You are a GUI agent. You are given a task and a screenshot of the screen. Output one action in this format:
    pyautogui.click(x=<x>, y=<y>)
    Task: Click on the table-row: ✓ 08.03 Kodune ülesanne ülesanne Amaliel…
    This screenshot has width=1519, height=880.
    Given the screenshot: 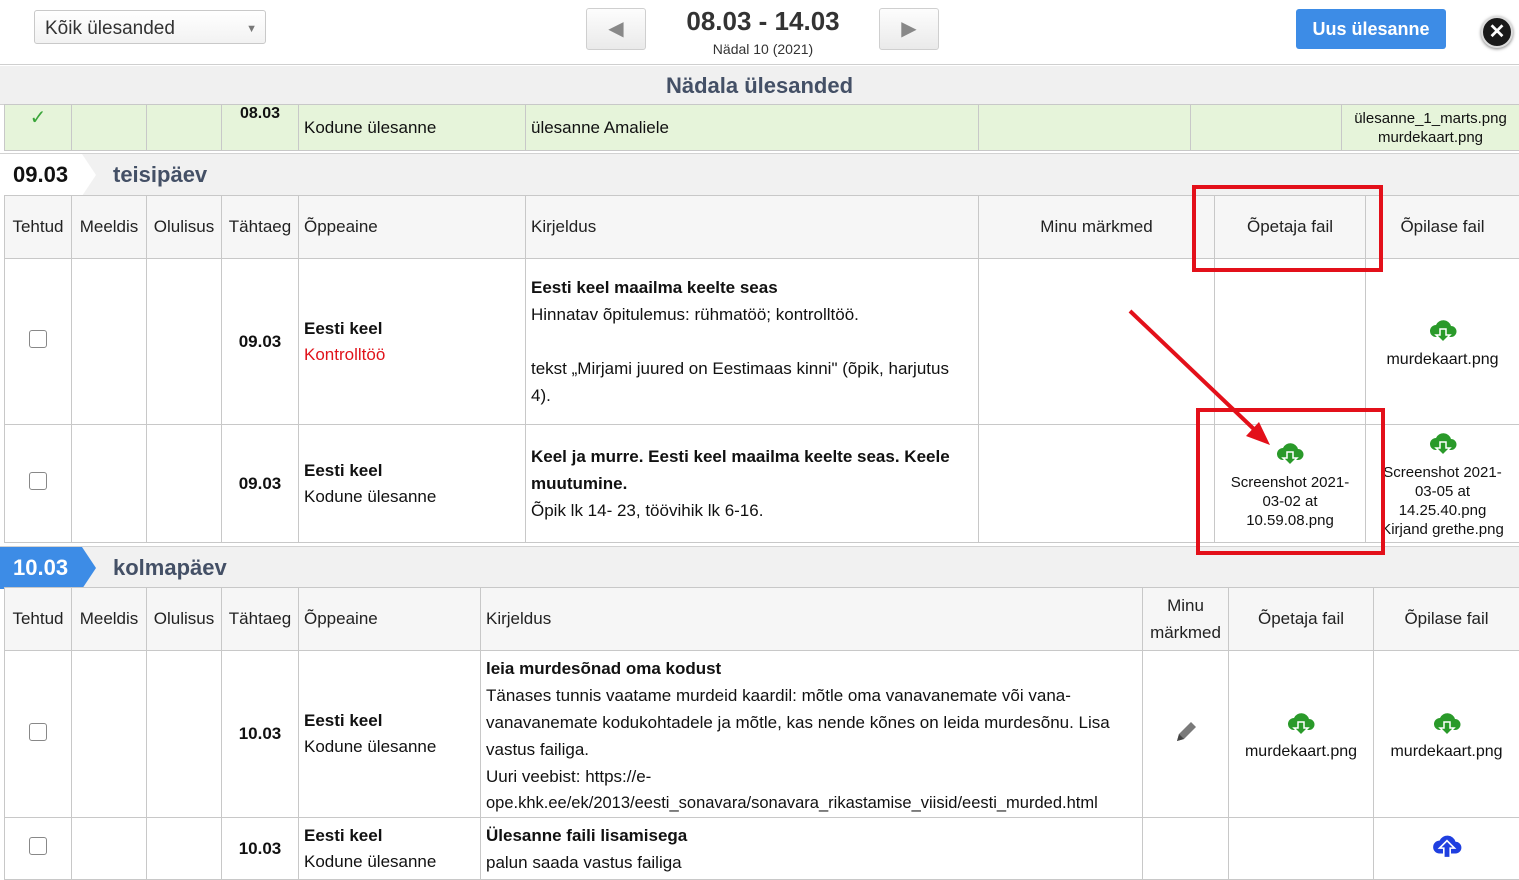 What is the action you would take?
    pyautogui.click(x=762, y=128)
    